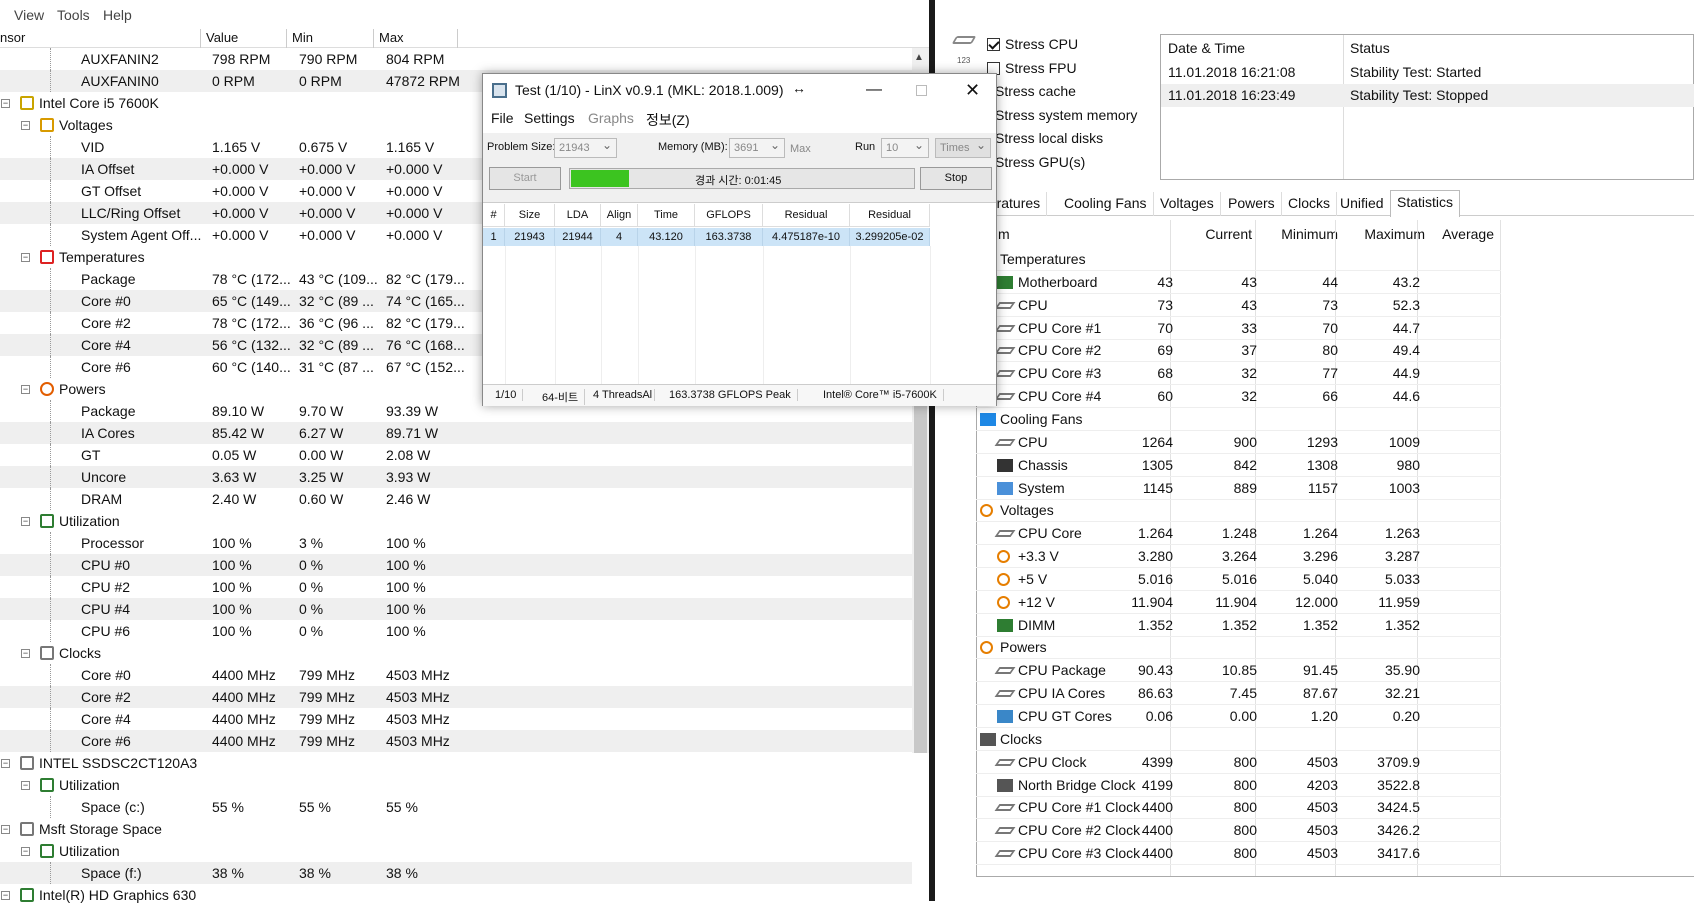 The height and width of the screenshot is (906, 1694). What do you see at coordinates (494, 237) in the screenshot?
I see `linx-cell: 1` at bounding box center [494, 237].